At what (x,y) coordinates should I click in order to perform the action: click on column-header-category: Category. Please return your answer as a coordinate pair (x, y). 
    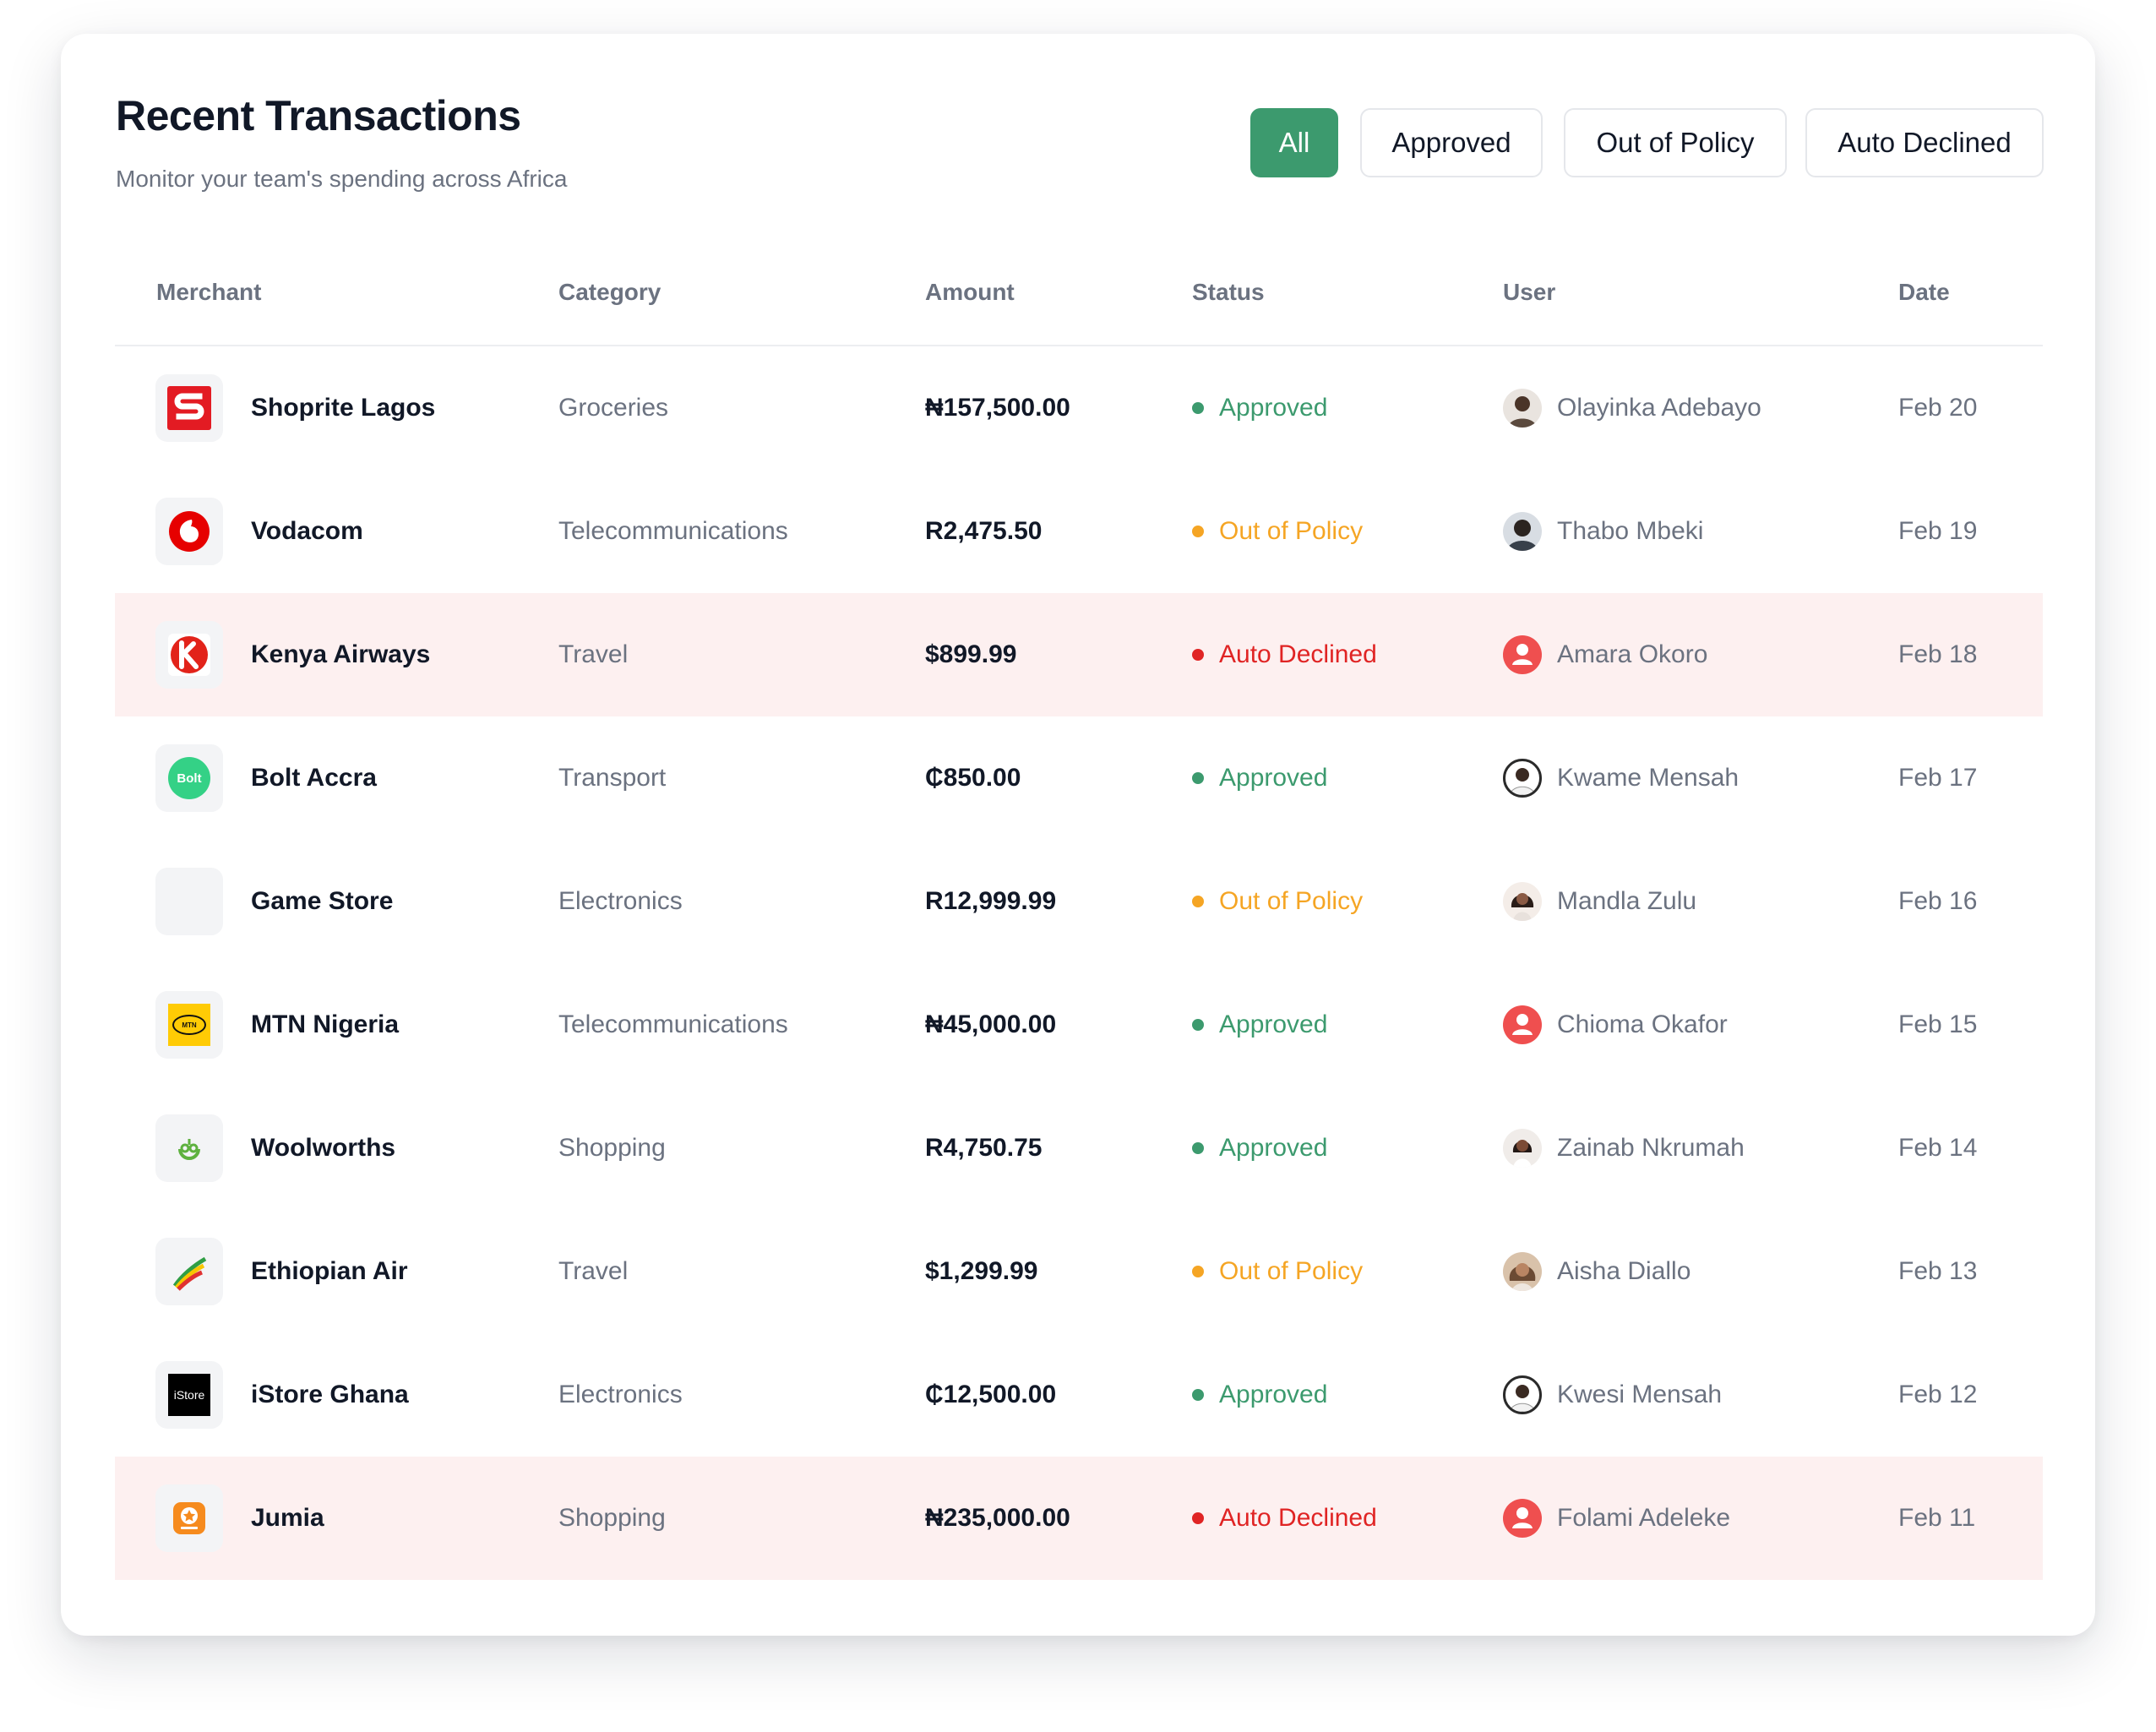
    Looking at the image, I should click on (609, 292).